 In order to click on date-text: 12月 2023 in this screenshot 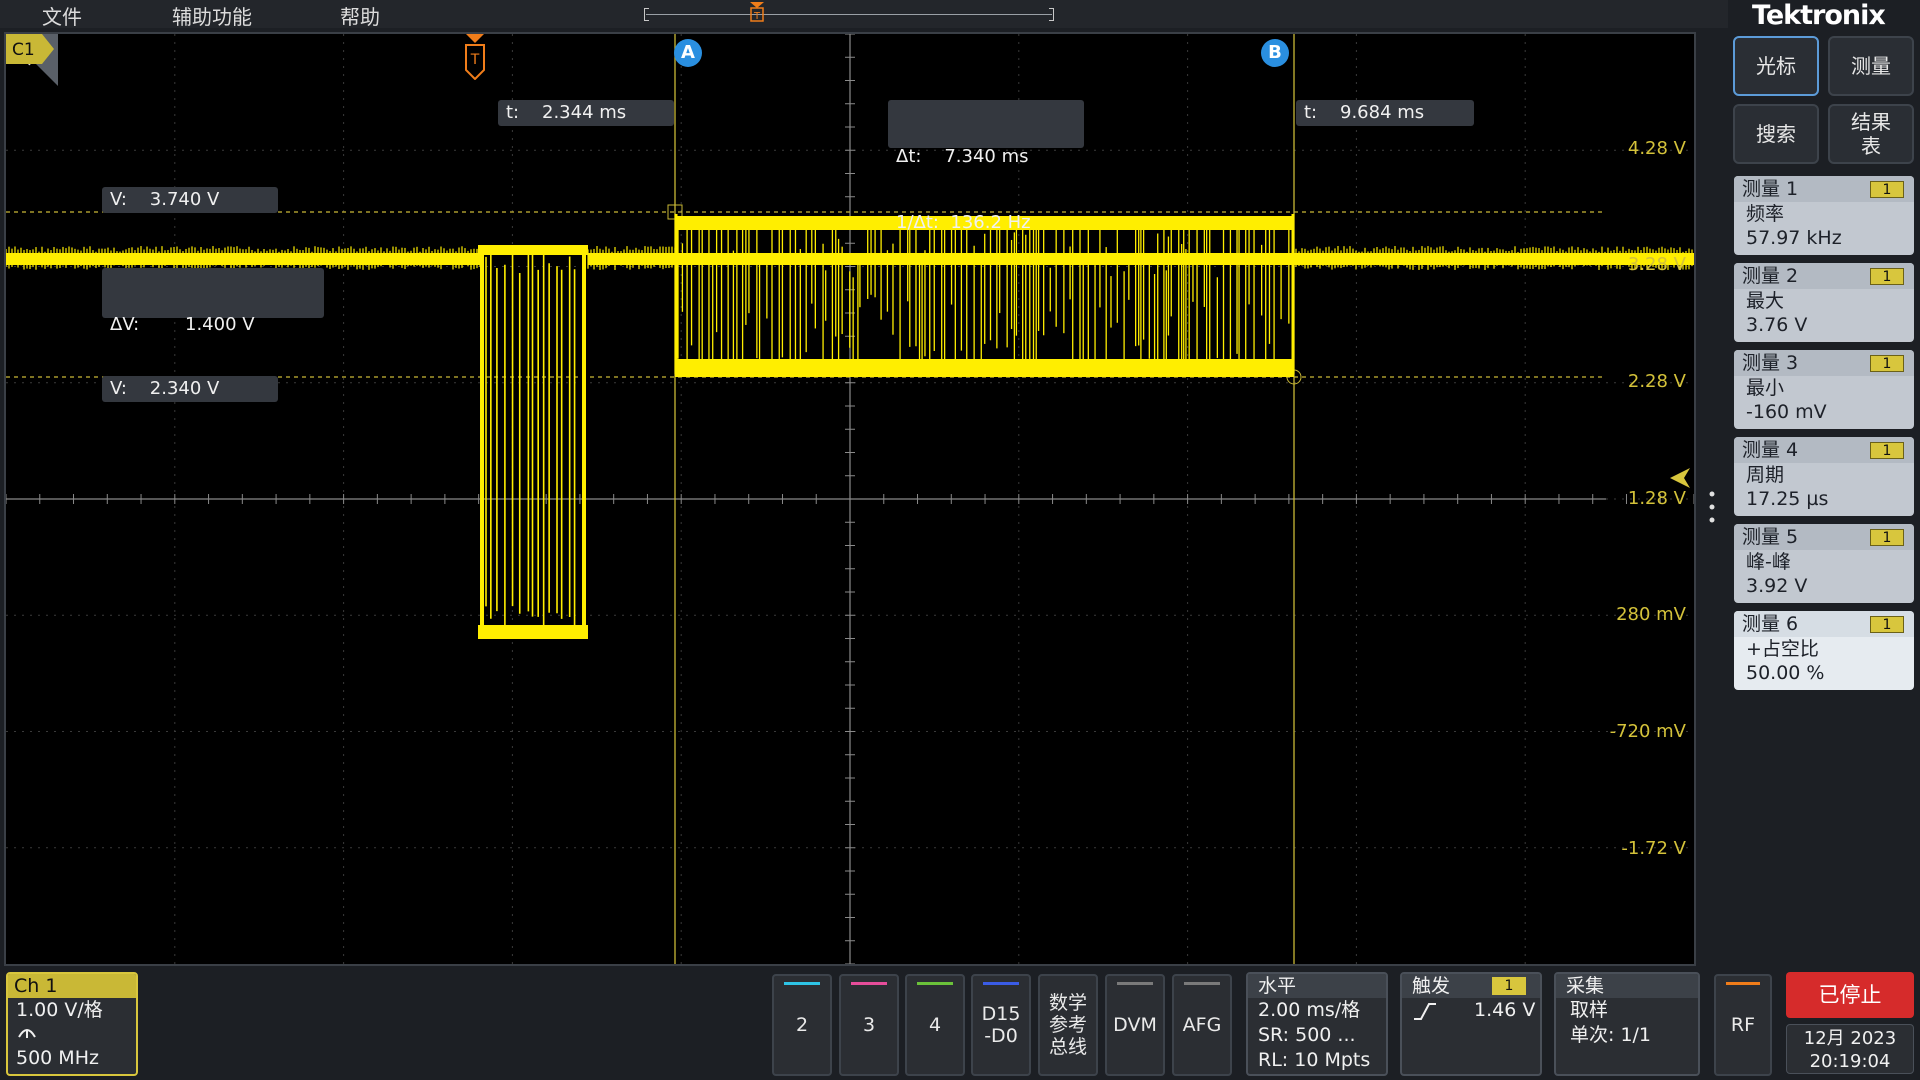, I will do `click(1850, 1038)`.